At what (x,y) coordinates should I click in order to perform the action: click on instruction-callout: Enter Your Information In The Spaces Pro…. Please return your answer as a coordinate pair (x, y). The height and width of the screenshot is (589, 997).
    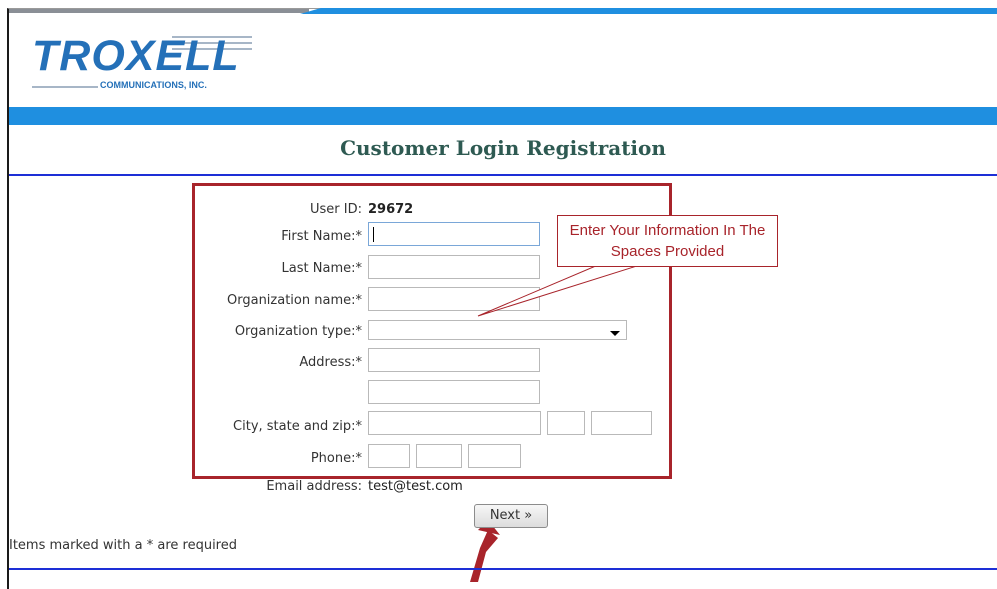
    Looking at the image, I should click on (667, 241).